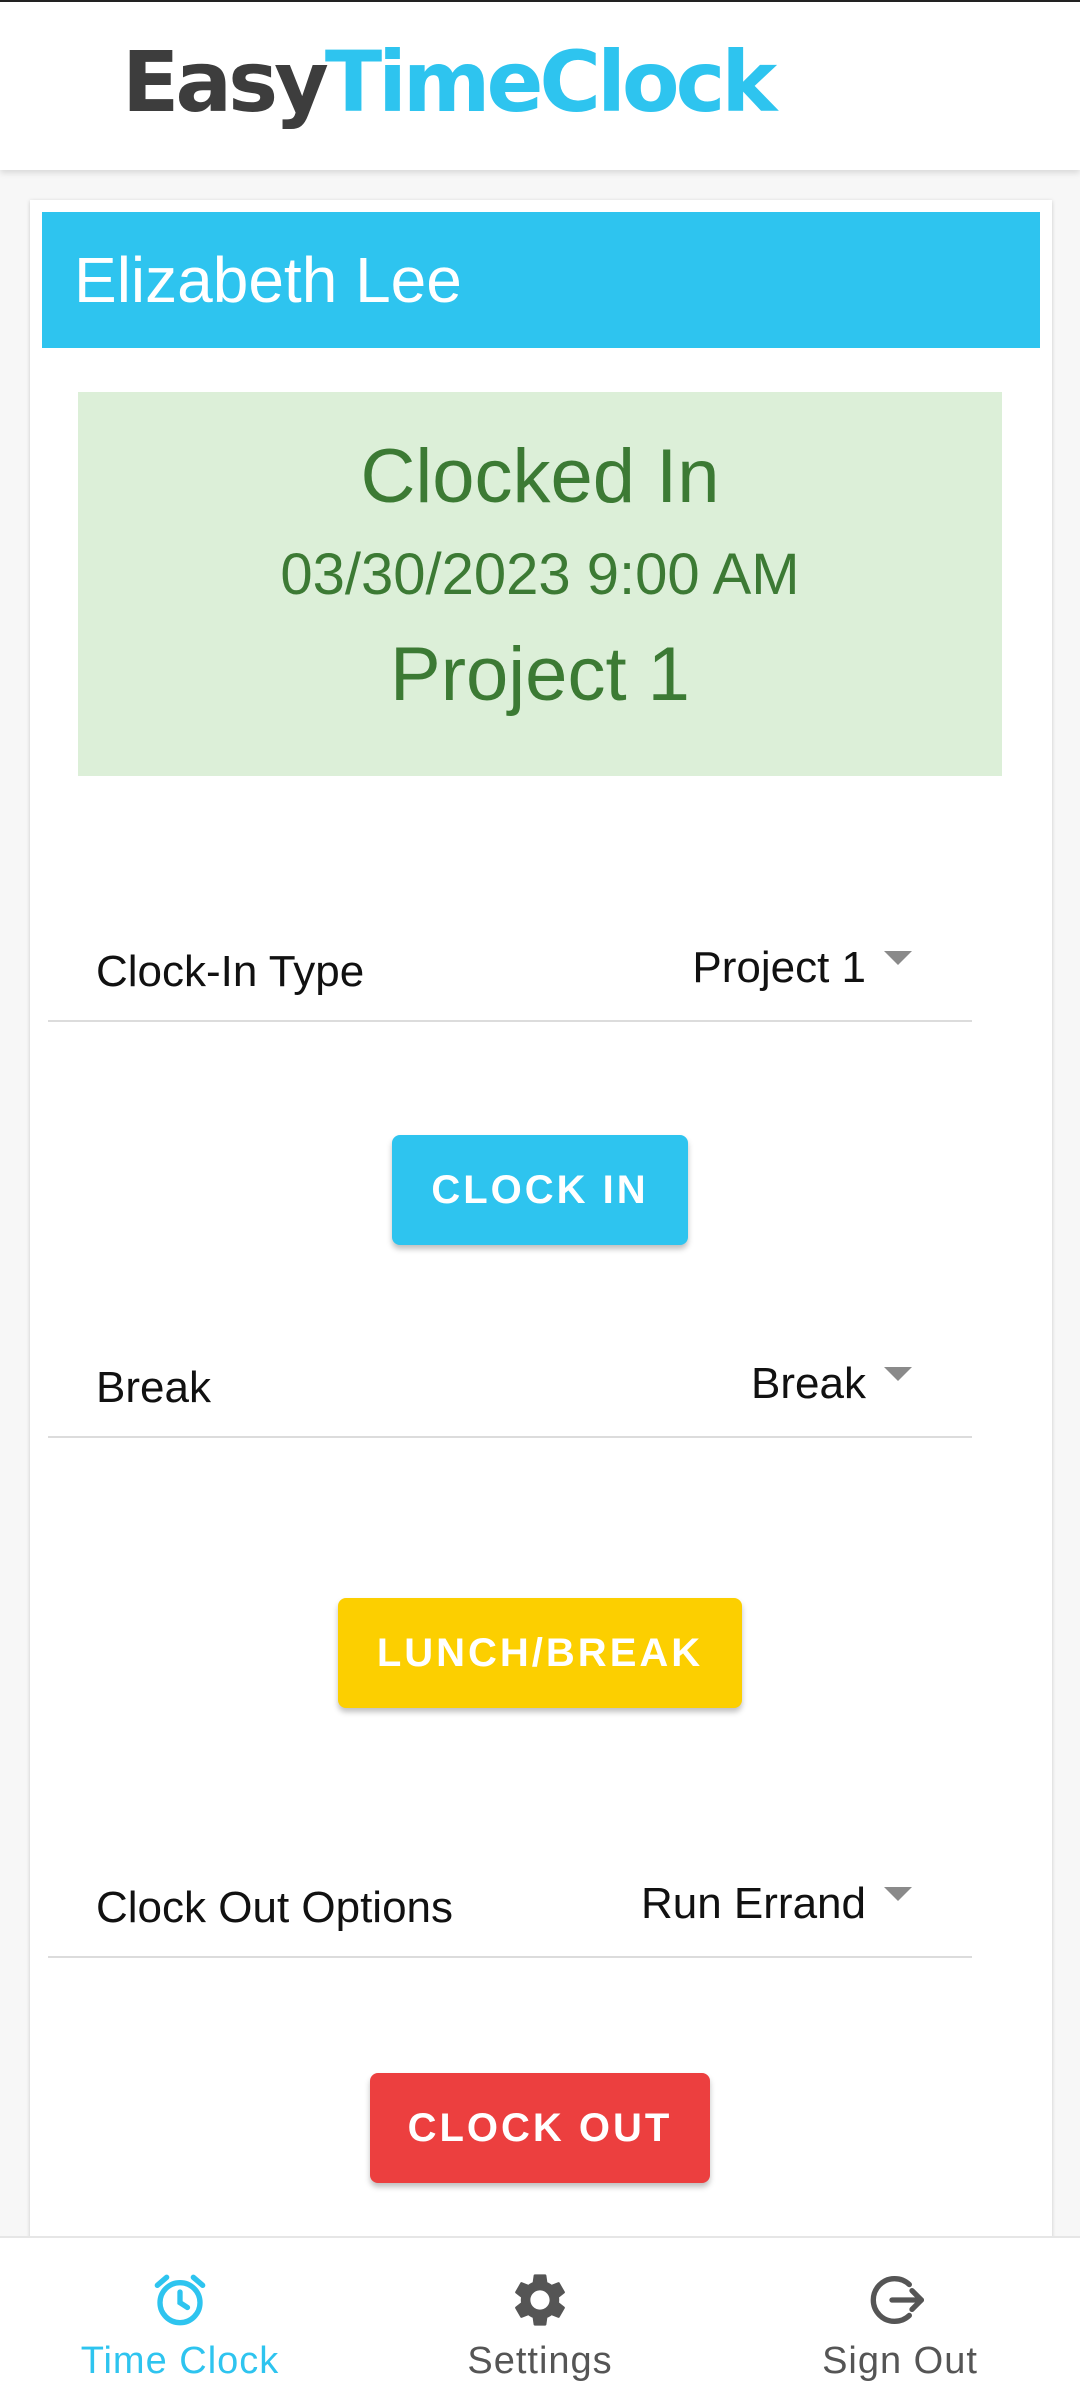 The height and width of the screenshot is (2406, 1080). Describe the element at coordinates (275, 1907) in the screenshot. I see `clock-out-options-label: Clock Out Options` at that location.